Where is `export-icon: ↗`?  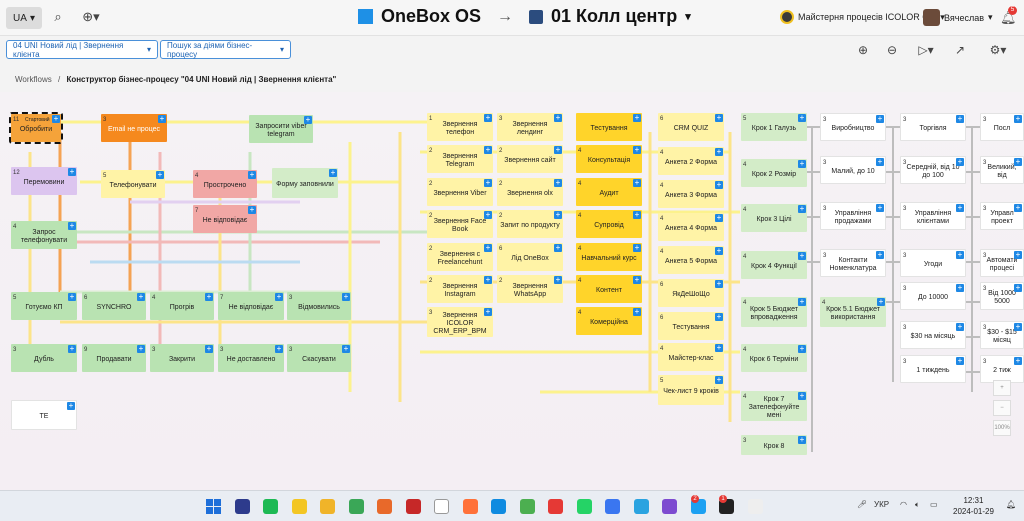 export-icon: ↗ is located at coordinates (960, 50).